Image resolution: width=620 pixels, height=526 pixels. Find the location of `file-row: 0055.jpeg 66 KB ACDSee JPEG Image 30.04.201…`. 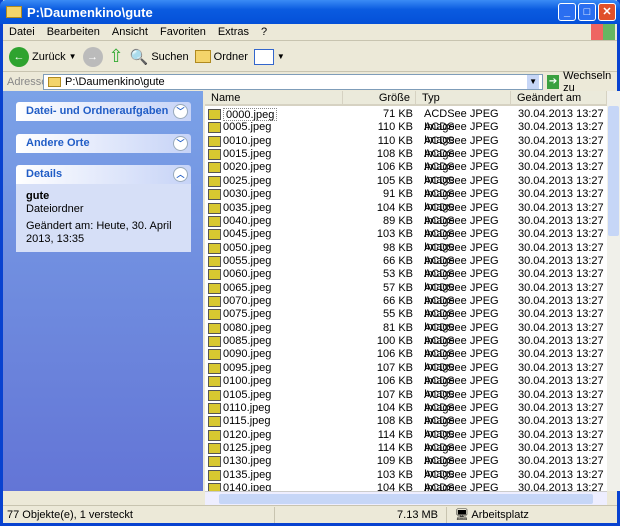

file-row: 0055.jpeg 66 KB ACDSee JPEG Image 30.04.201… is located at coordinates (405, 267).